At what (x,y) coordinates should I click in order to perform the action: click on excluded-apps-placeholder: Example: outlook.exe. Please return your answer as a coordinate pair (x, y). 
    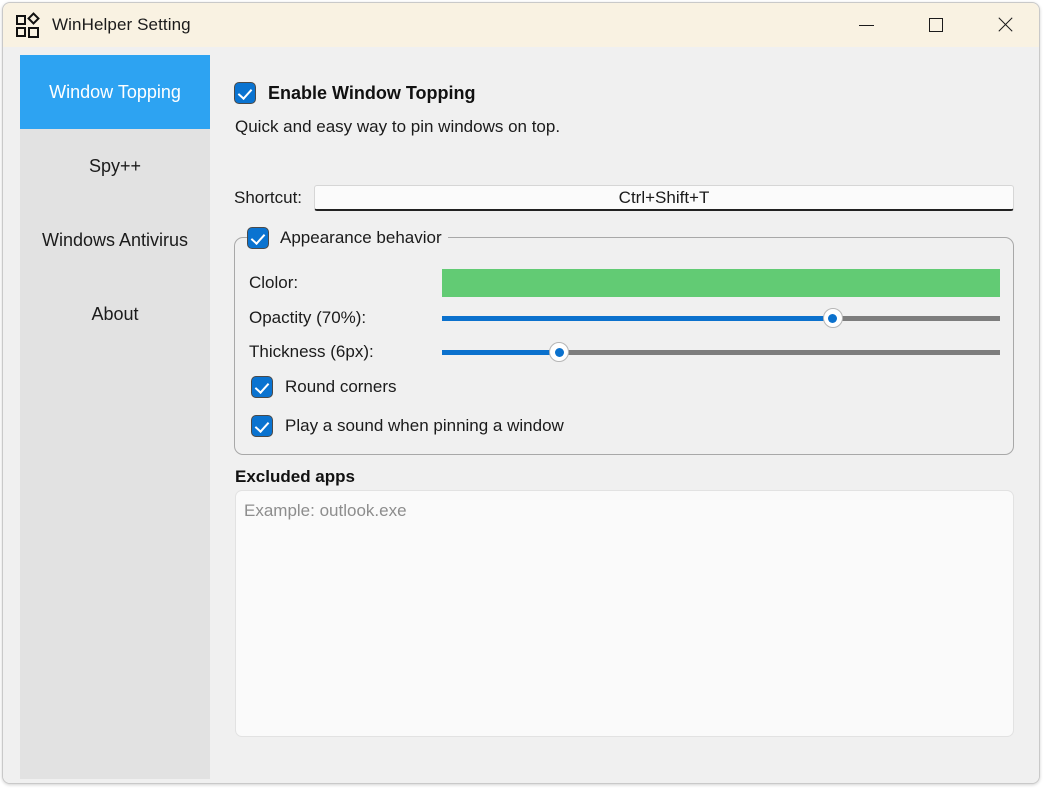
    Looking at the image, I should click on (325, 510).